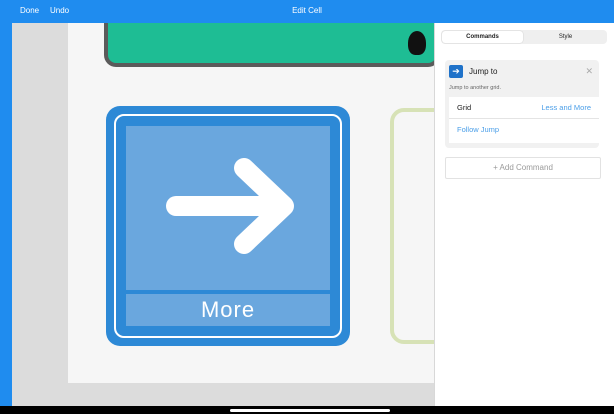 This screenshot has height=414, width=614. I want to click on add-command-label: Add Command, so click(526, 167).